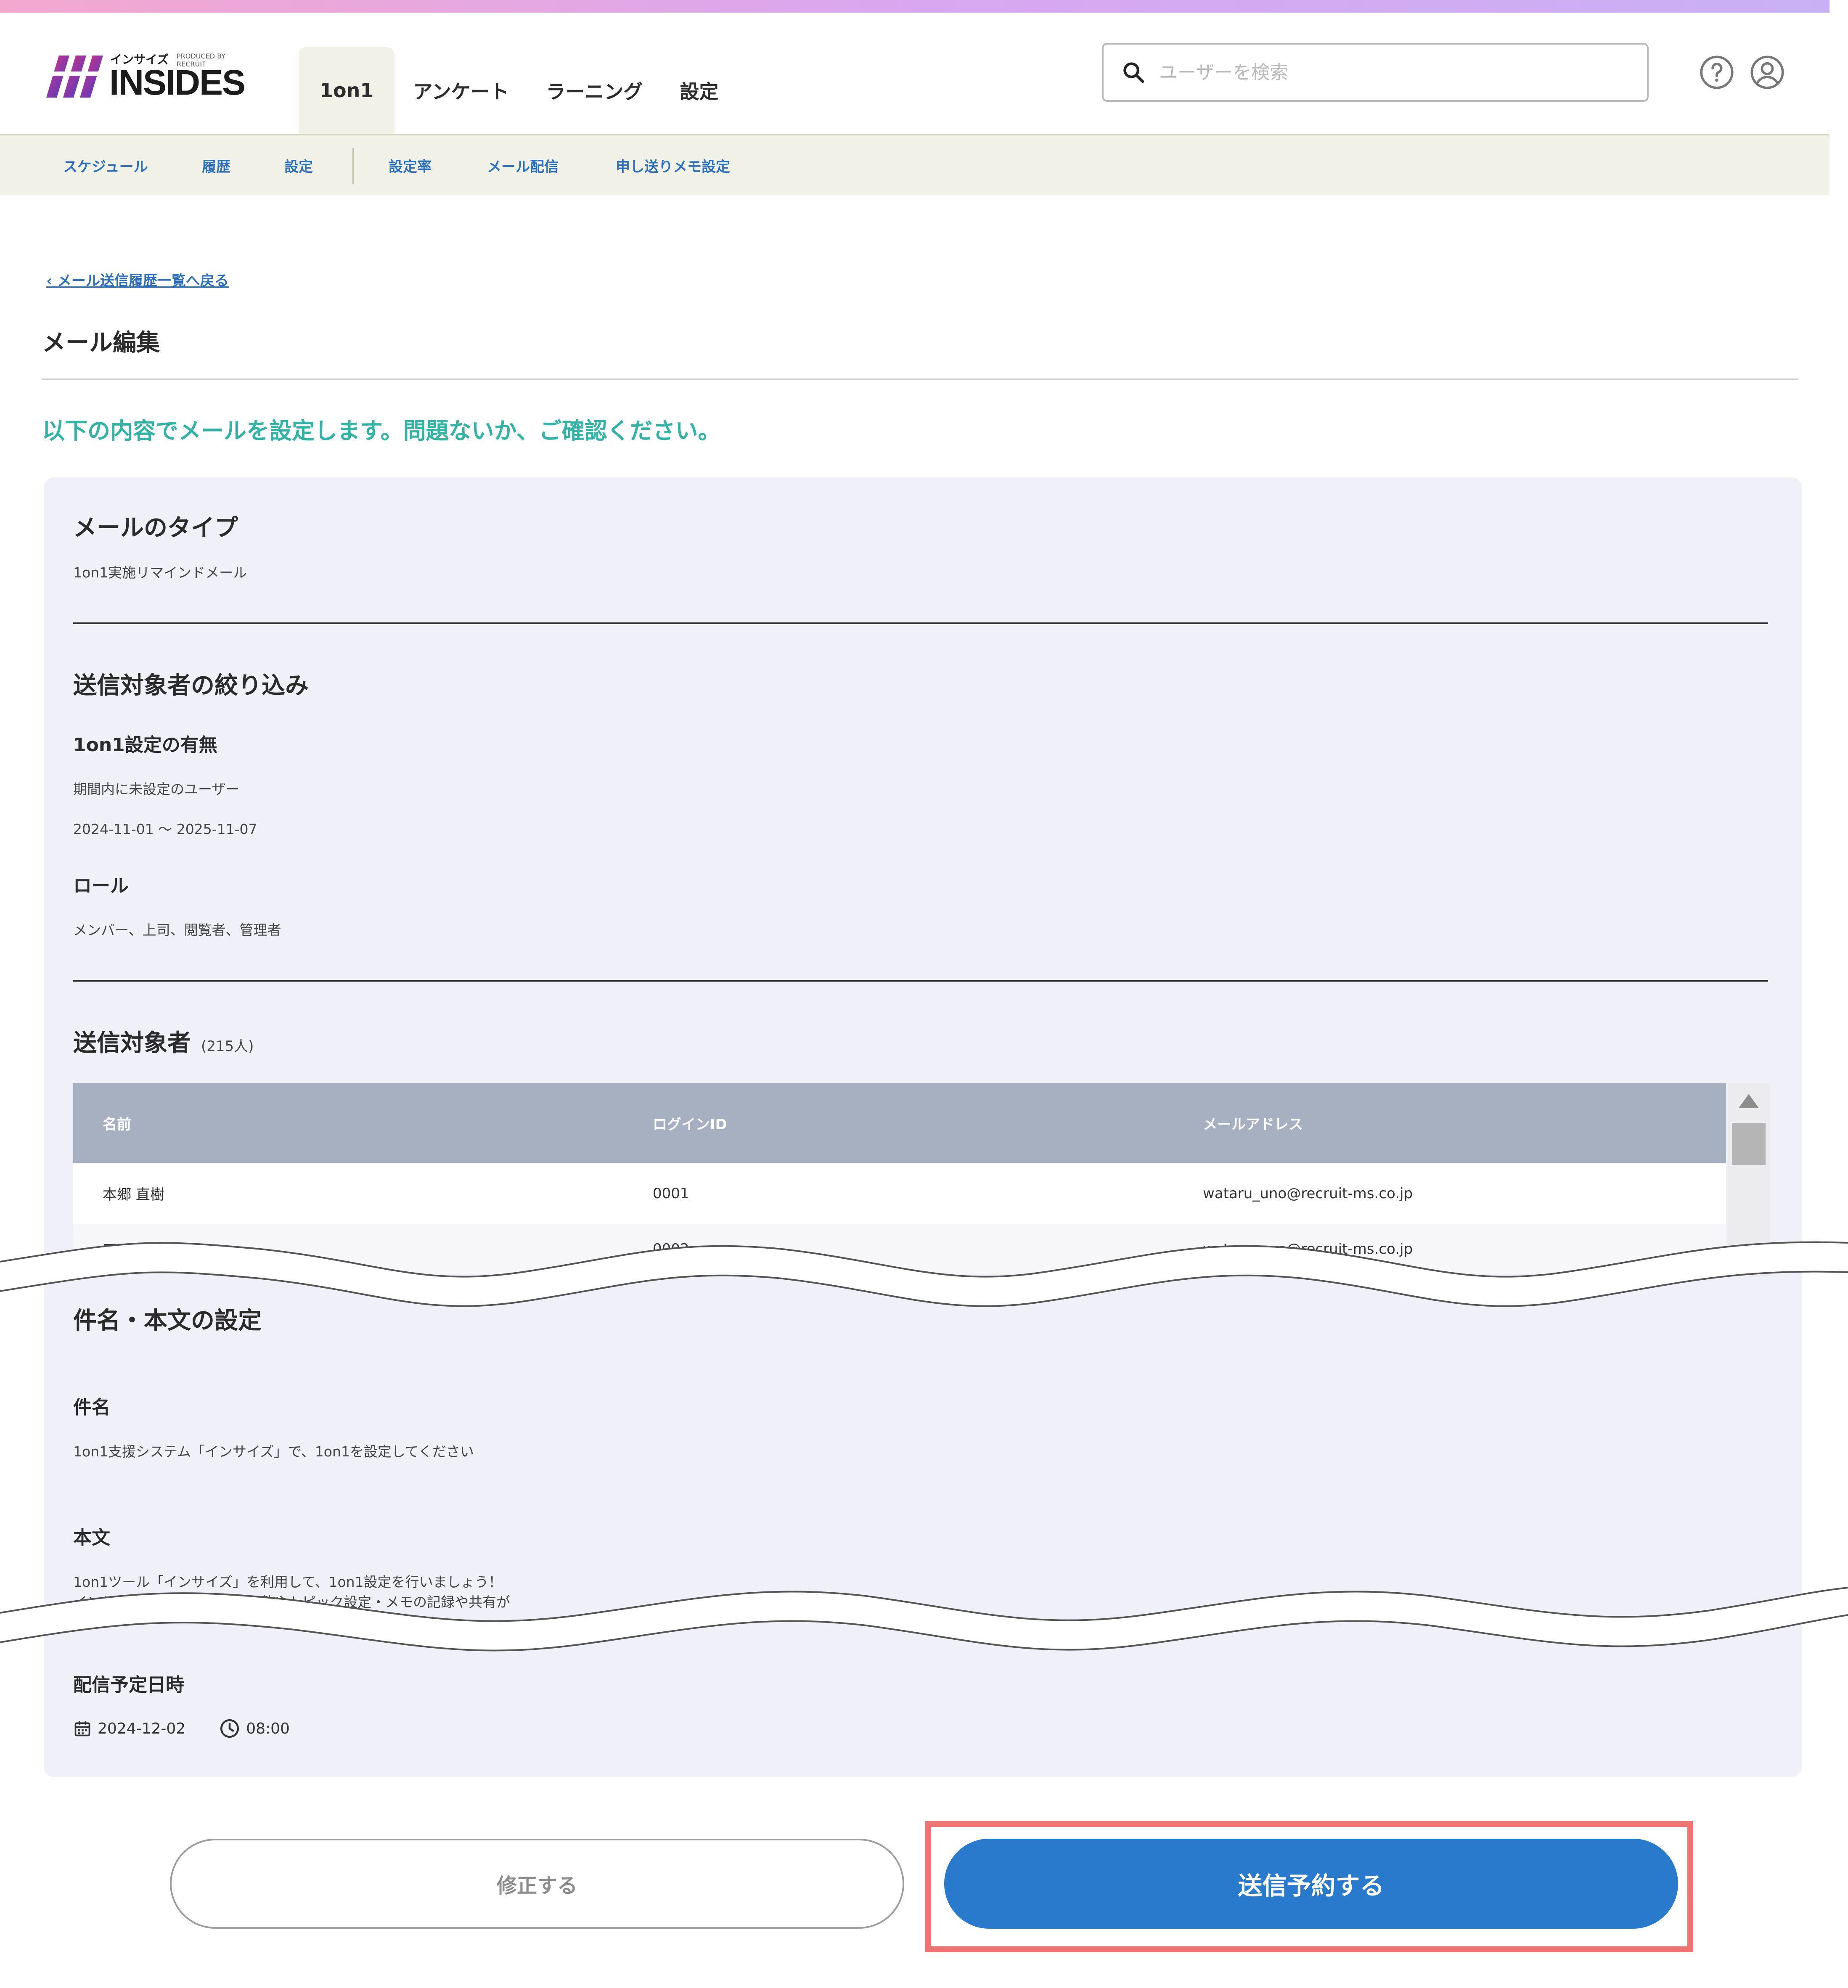  I want to click on column-header-email: メールアドレス, so click(1253, 1124).